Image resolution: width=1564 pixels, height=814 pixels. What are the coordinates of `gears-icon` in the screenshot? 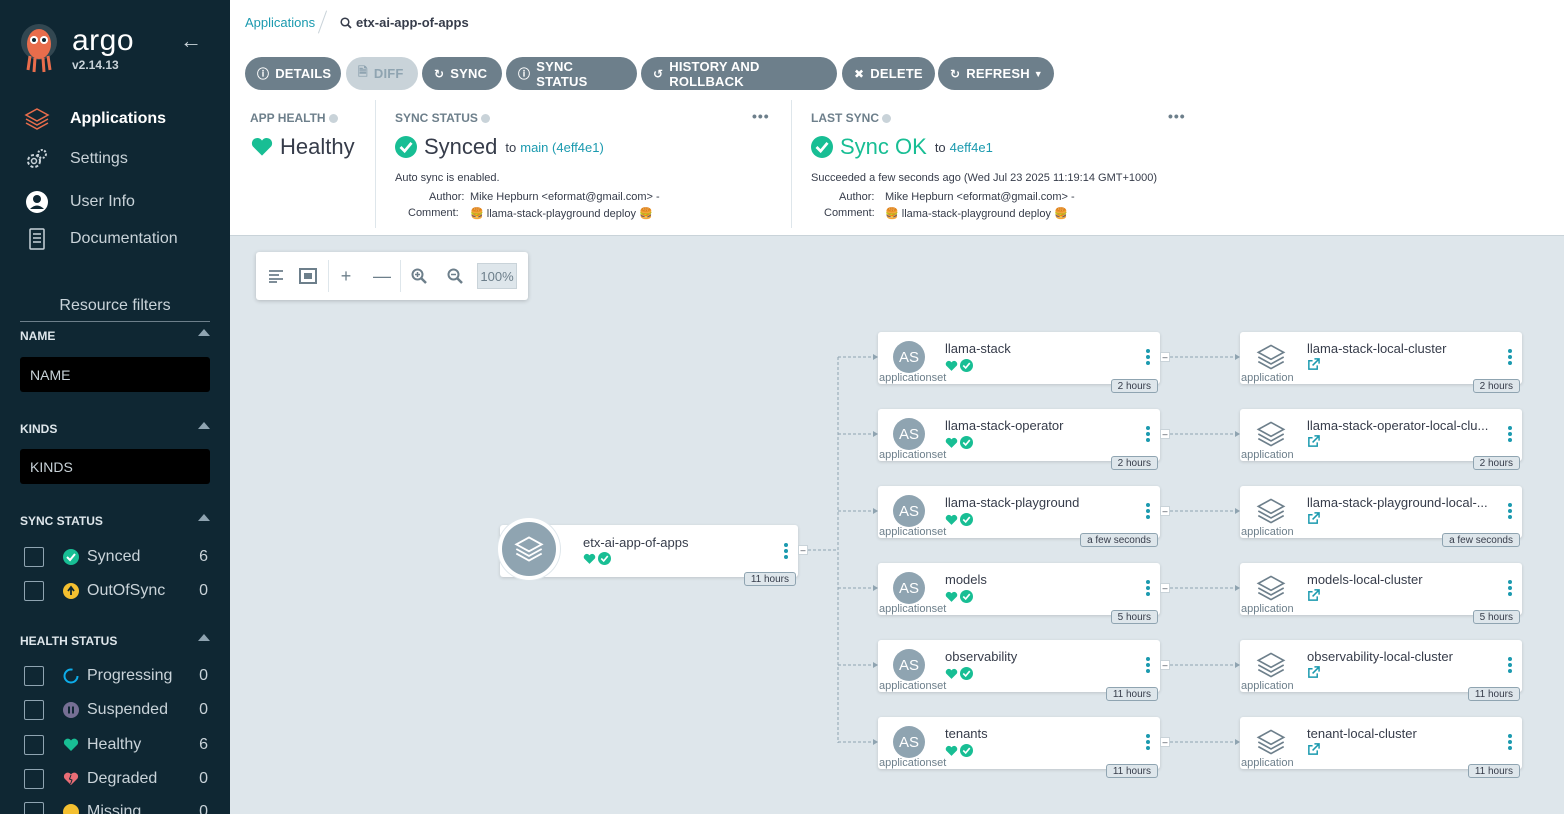 It's located at (37, 159).